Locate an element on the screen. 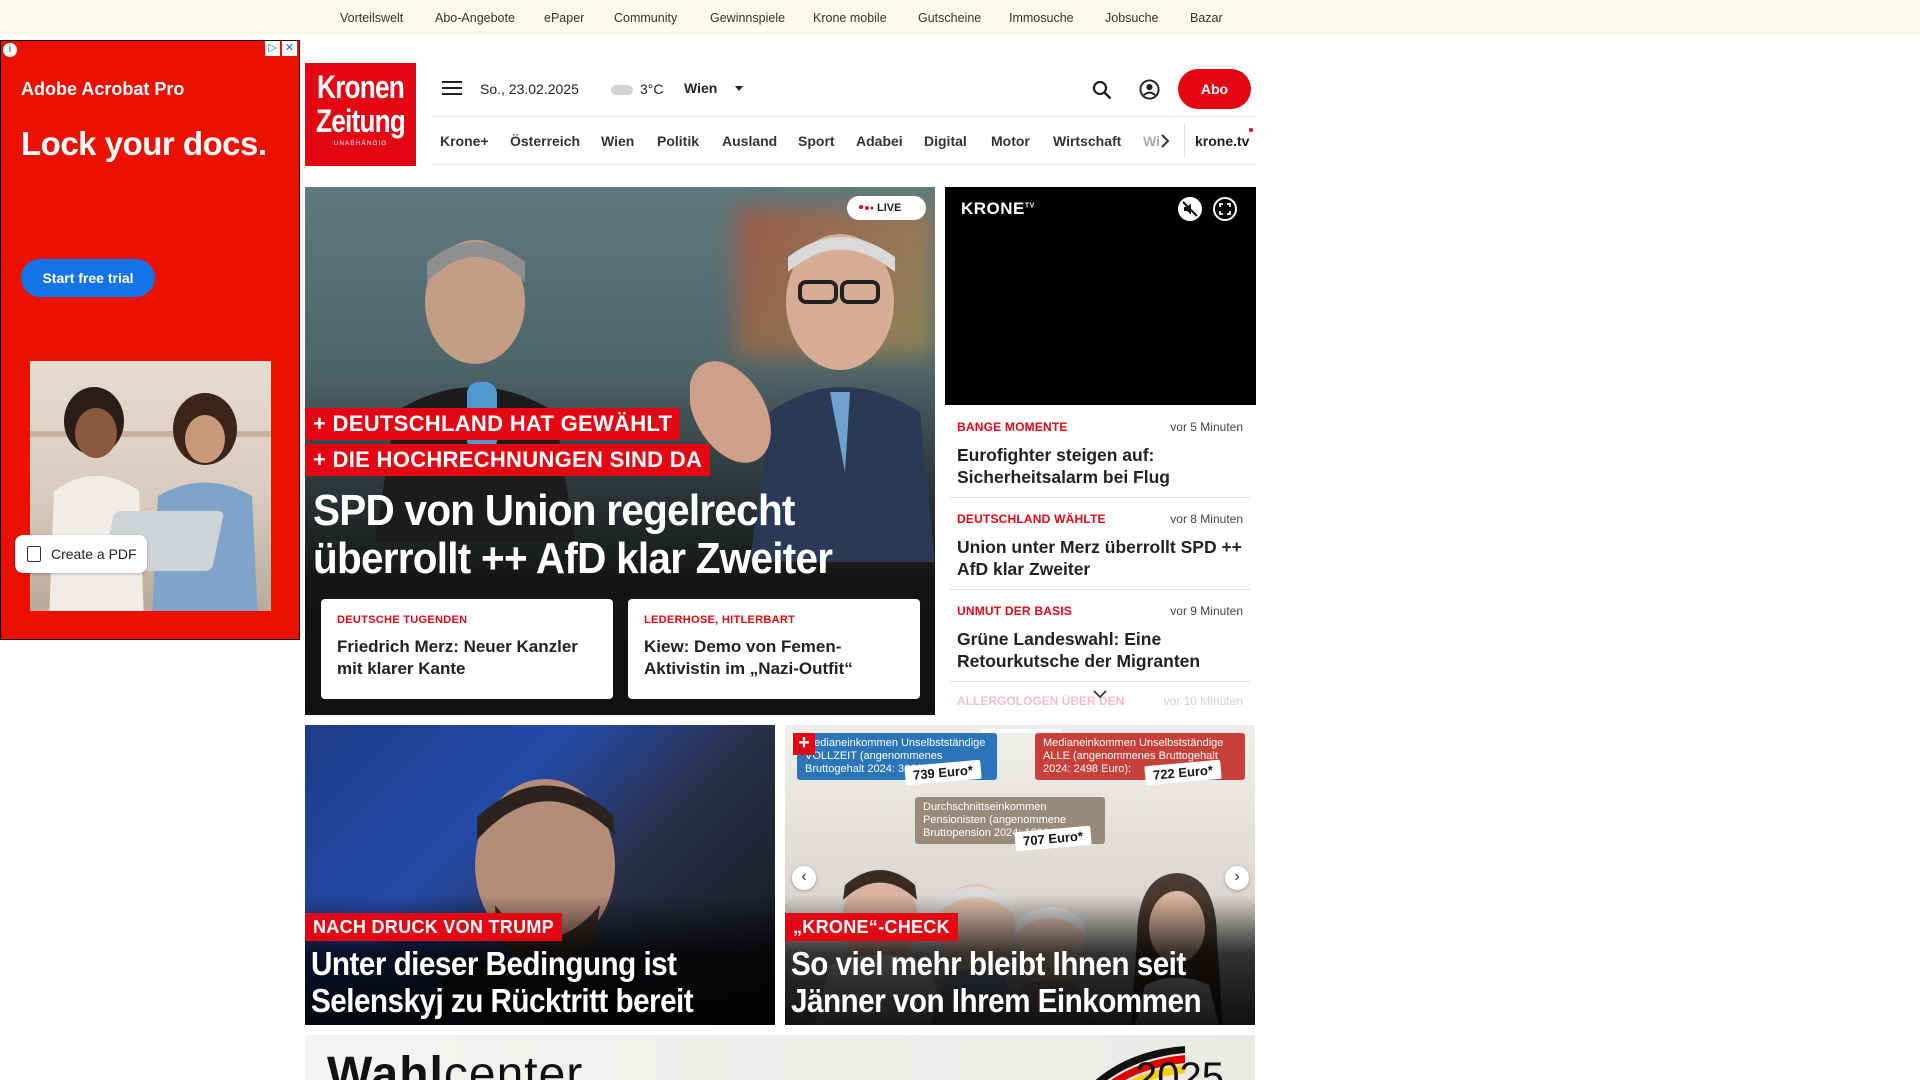 The image size is (1920, 1080). news-category: UNMUT DER BASIS is located at coordinates (1015, 611).